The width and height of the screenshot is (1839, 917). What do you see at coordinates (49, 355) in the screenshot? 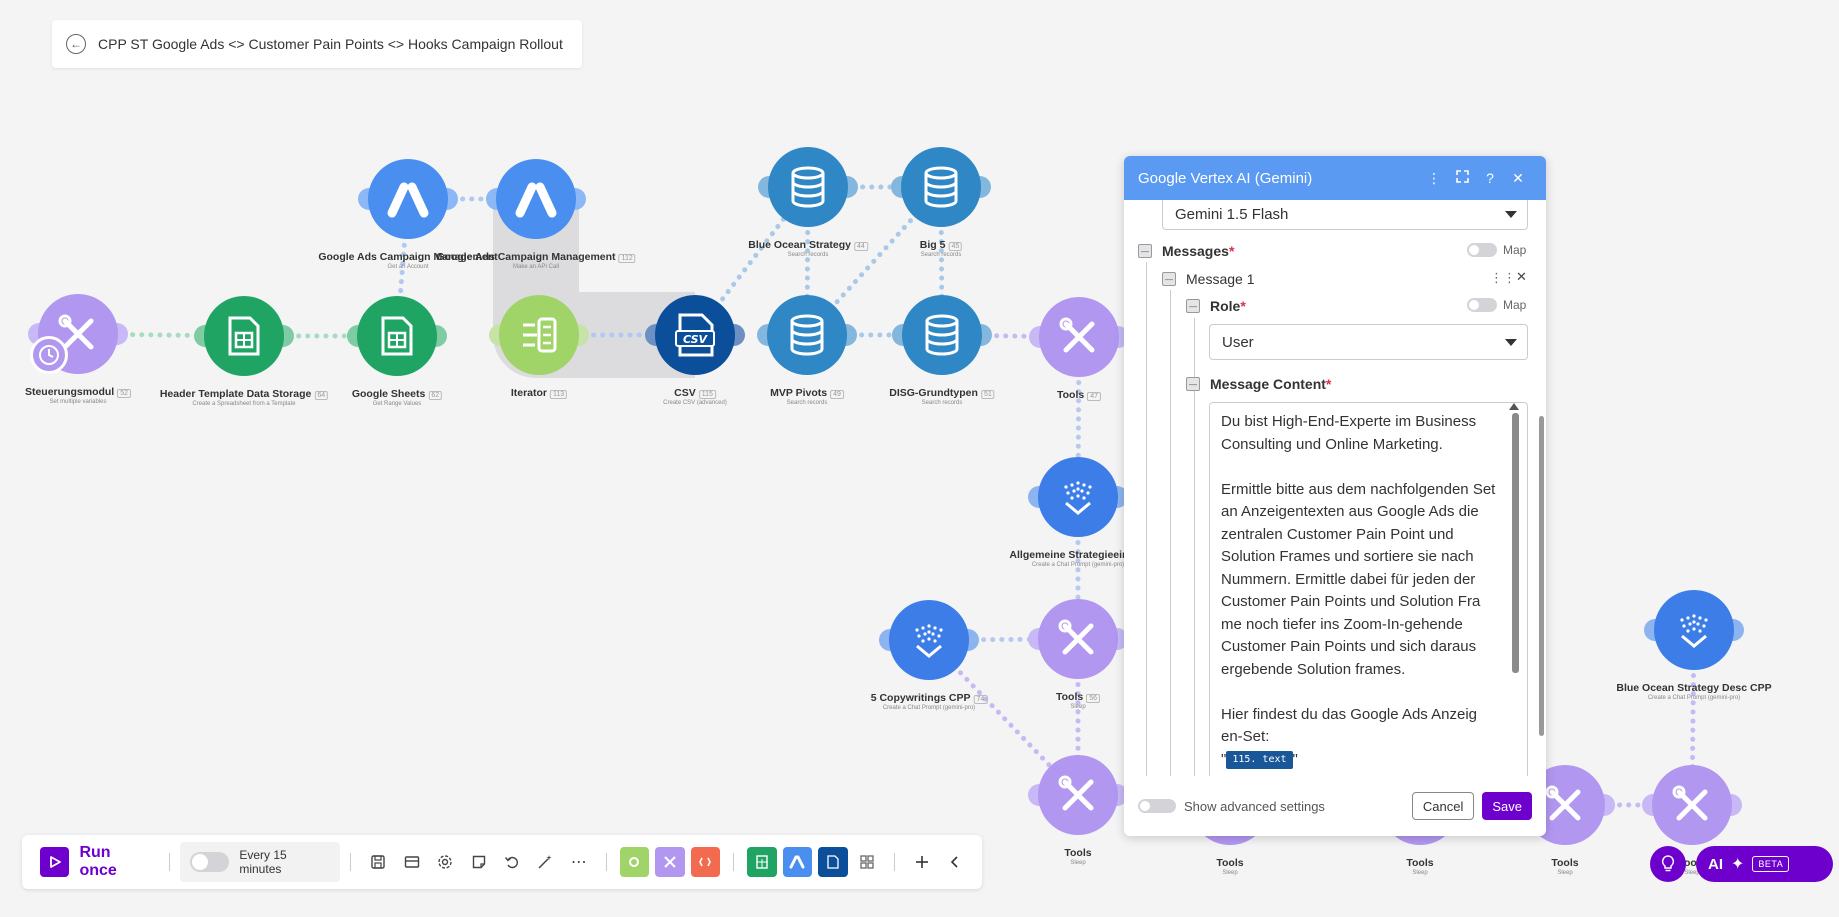
I see `schedule-clock-icon` at bounding box center [49, 355].